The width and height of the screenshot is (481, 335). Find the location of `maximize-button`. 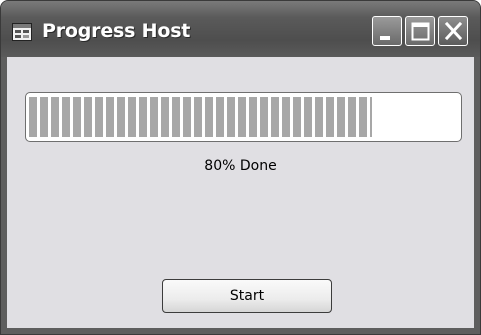

maximize-button is located at coordinates (420, 31).